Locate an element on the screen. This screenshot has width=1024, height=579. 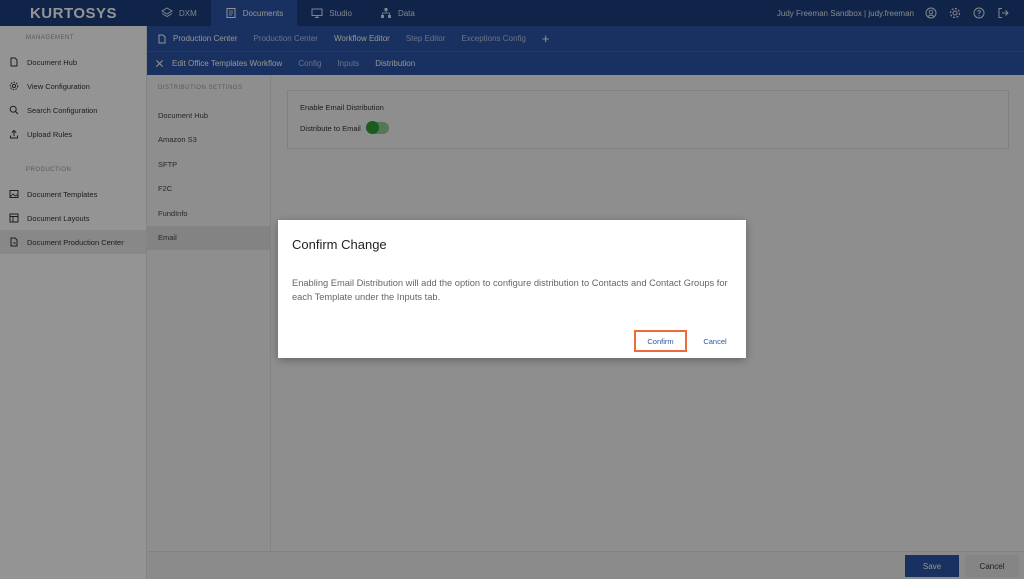
dialog-cancel-button: Cancel is located at coordinates (715, 341).